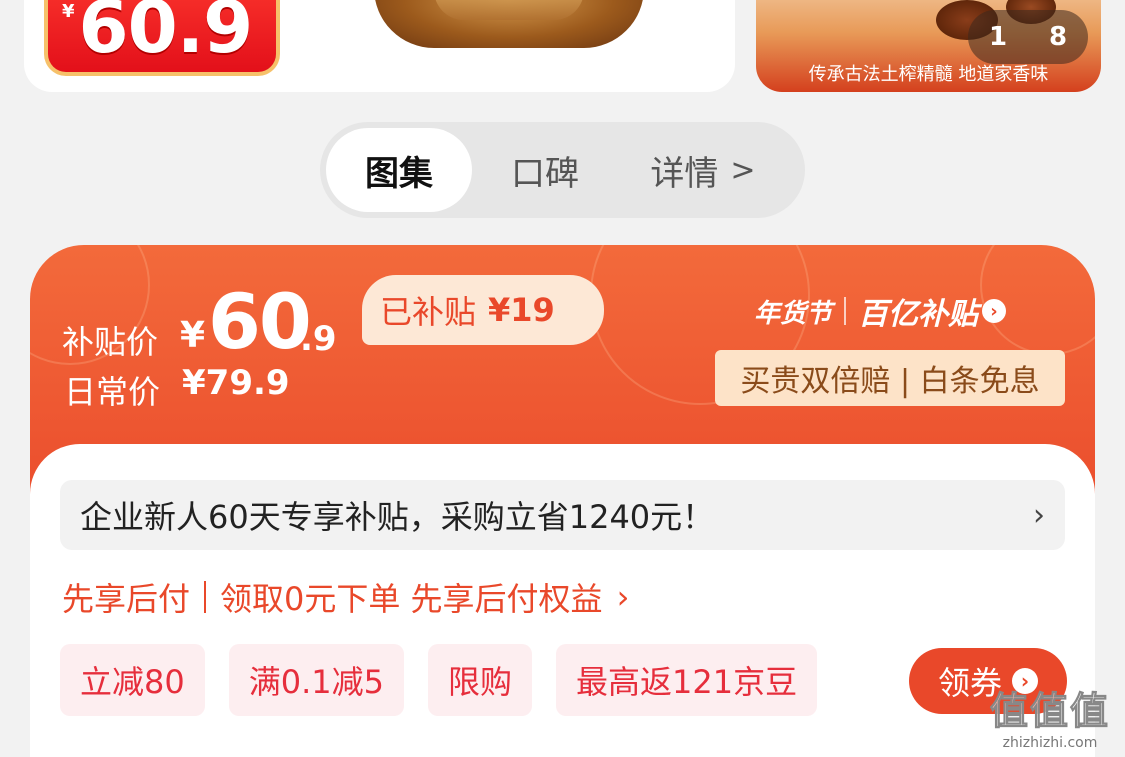 Image resolution: width=1125 pixels, height=757 pixels. Describe the element at coordinates (687, 680) in the screenshot. I see `coupon-tag: 最高返121京豆` at that location.